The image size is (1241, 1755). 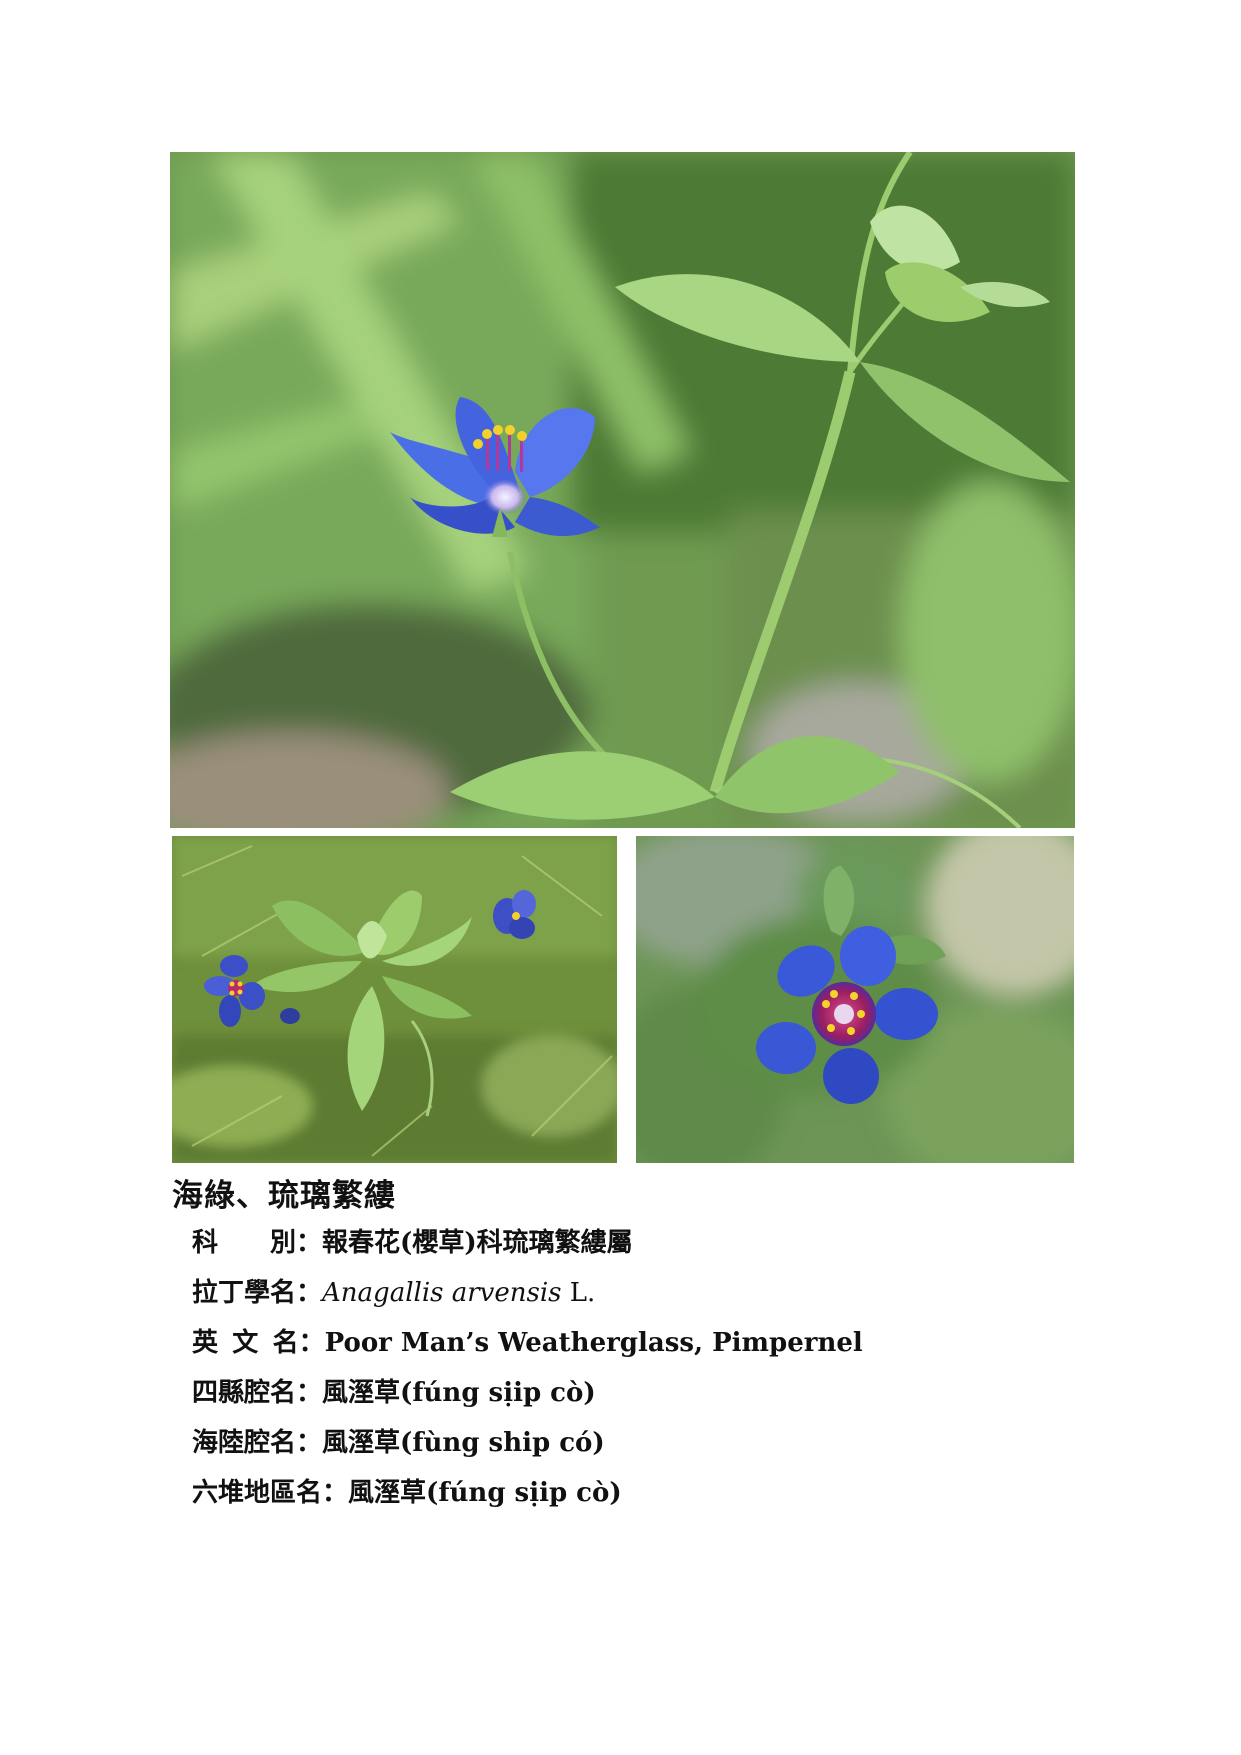 I want to click on hailu-value: 風溼草(fùng ship có), so click(x=463, y=1443).